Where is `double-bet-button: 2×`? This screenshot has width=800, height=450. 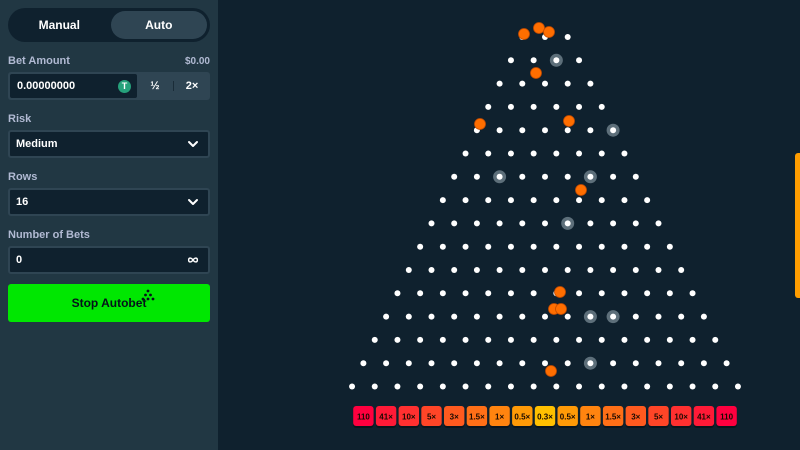
double-bet-button: 2× is located at coordinates (192, 86).